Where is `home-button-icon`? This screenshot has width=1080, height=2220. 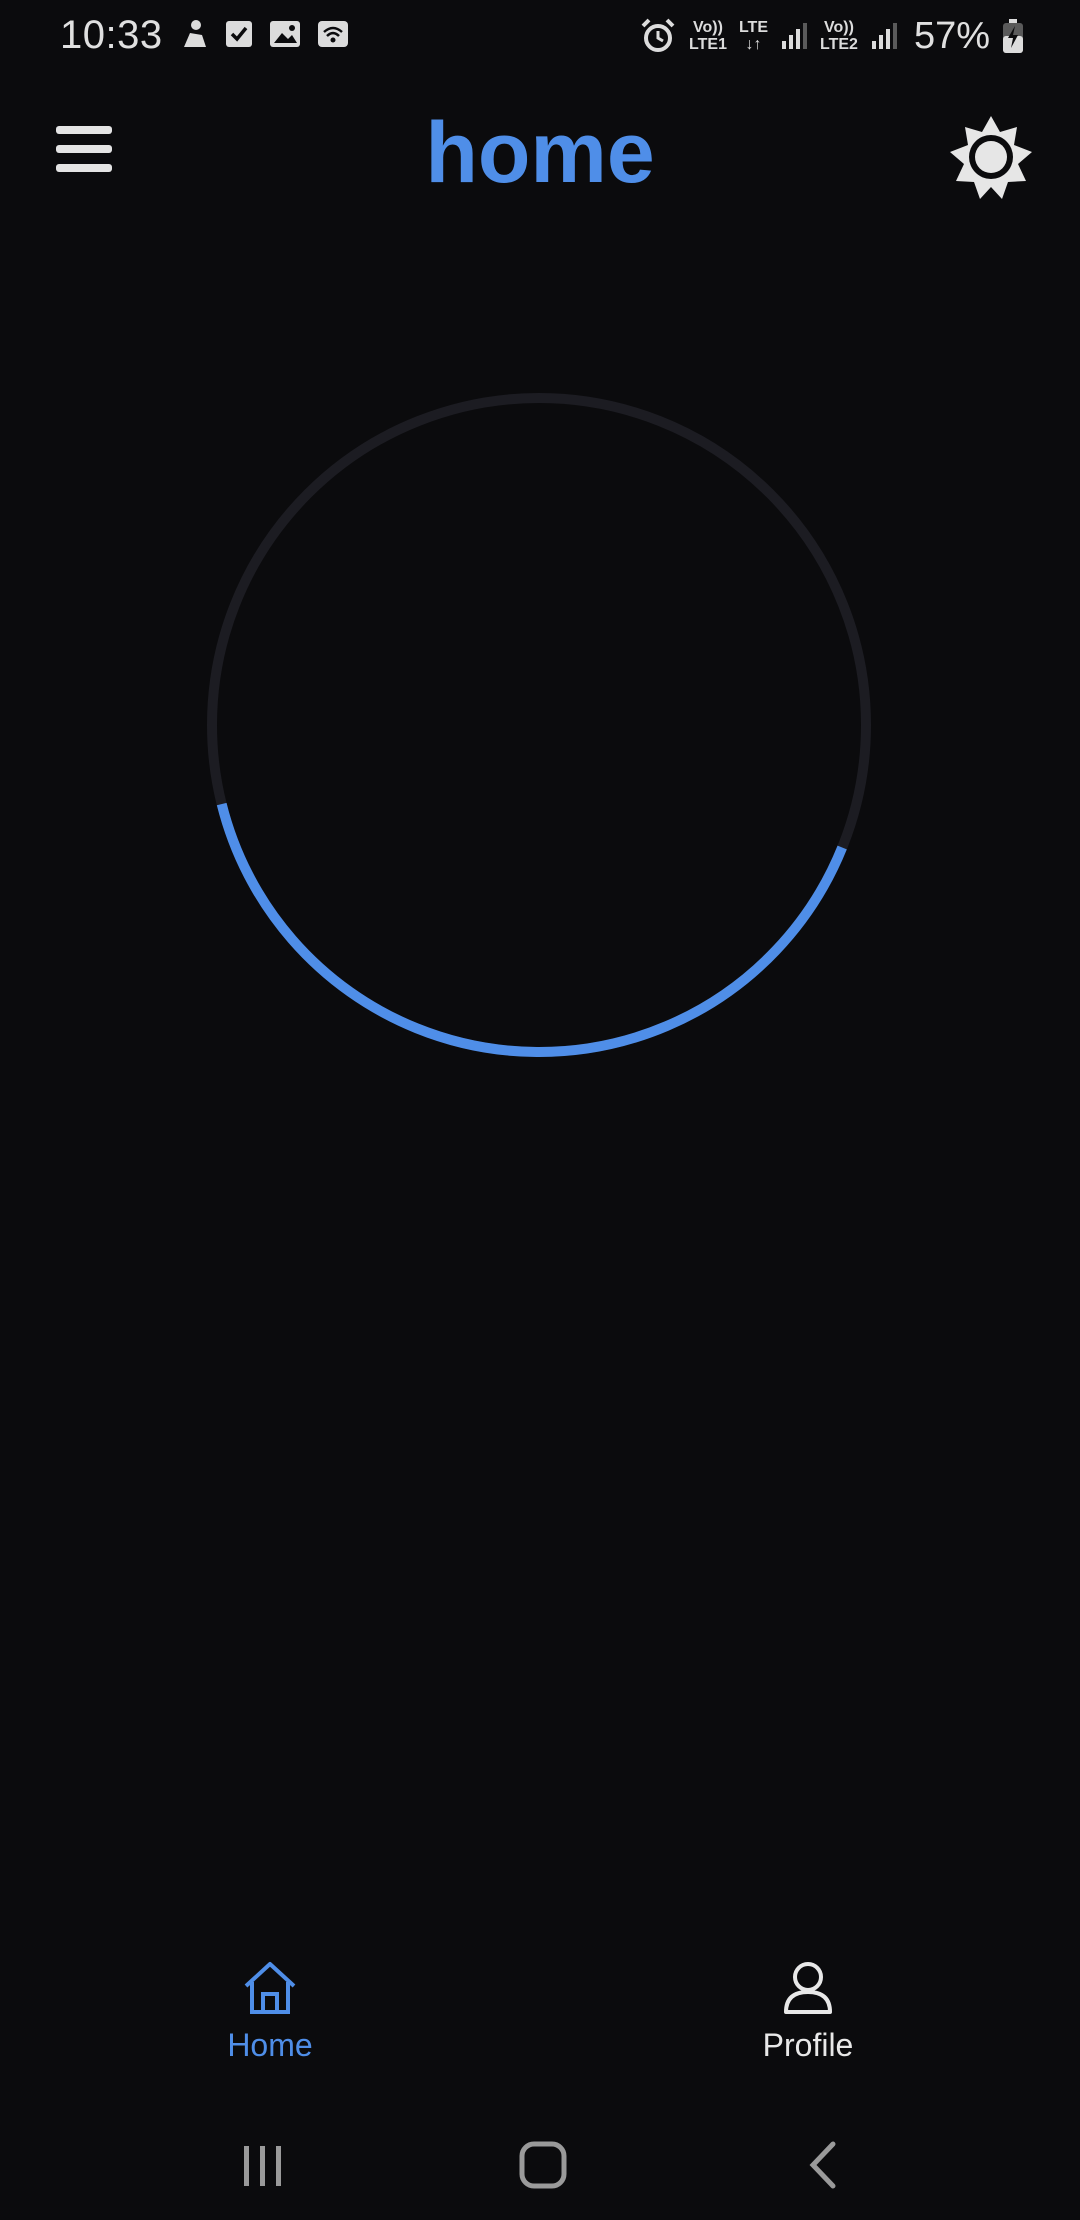
home-button-icon is located at coordinates (543, 2165).